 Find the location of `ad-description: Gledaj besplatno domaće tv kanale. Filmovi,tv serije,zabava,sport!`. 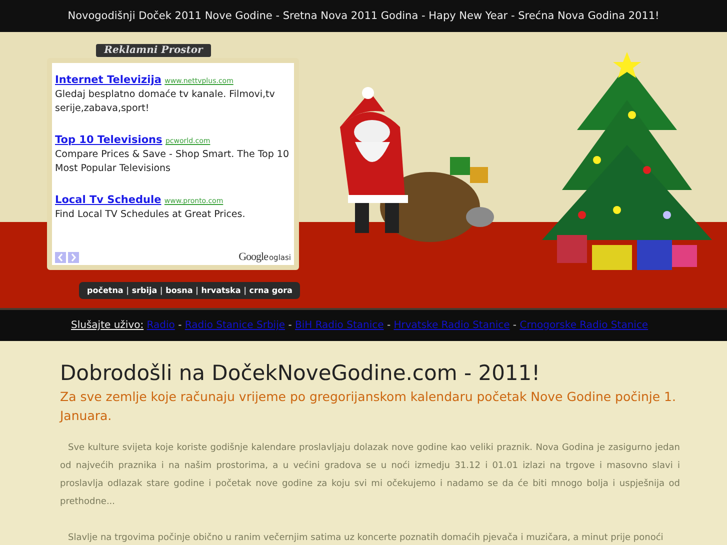

ad-description: Gledaj besplatno domaće tv kanale. Filmovi,tv serije,zabava,sport! is located at coordinates (165, 102).